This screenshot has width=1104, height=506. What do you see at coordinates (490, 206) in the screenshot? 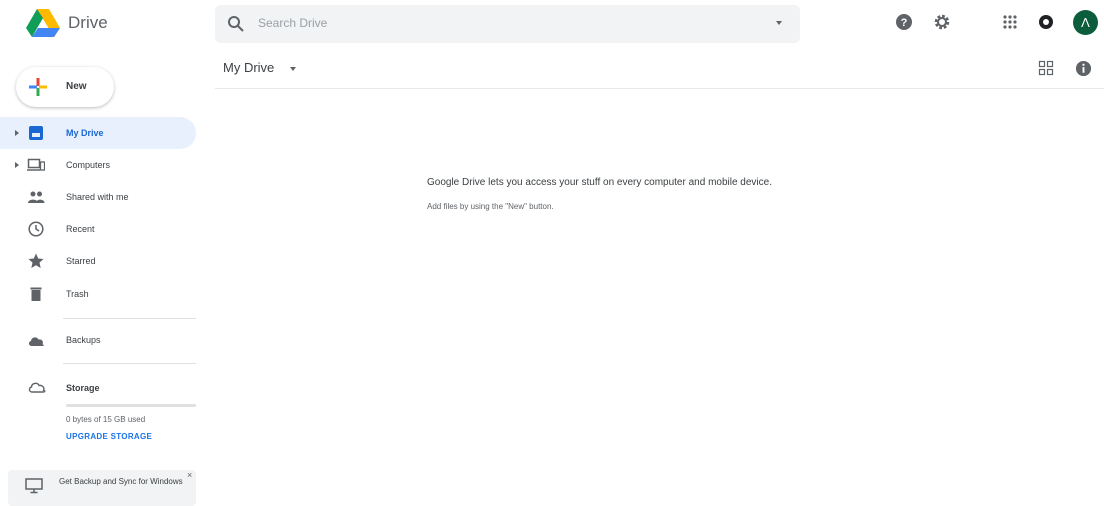
I see `empty-state-subtitle: Add files by using the "New" button.` at bounding box center [490, 206].